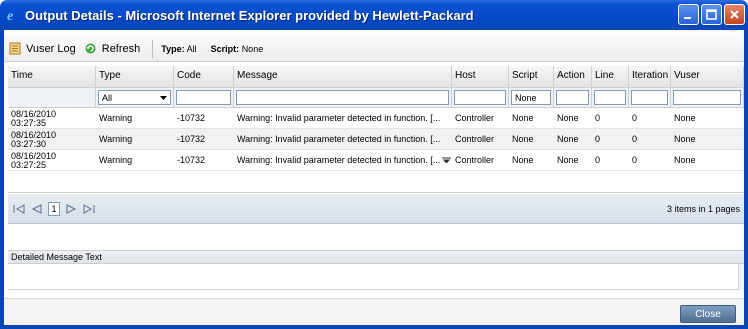  I want to click on dropdown-arrow-icon, so click(163, 98).